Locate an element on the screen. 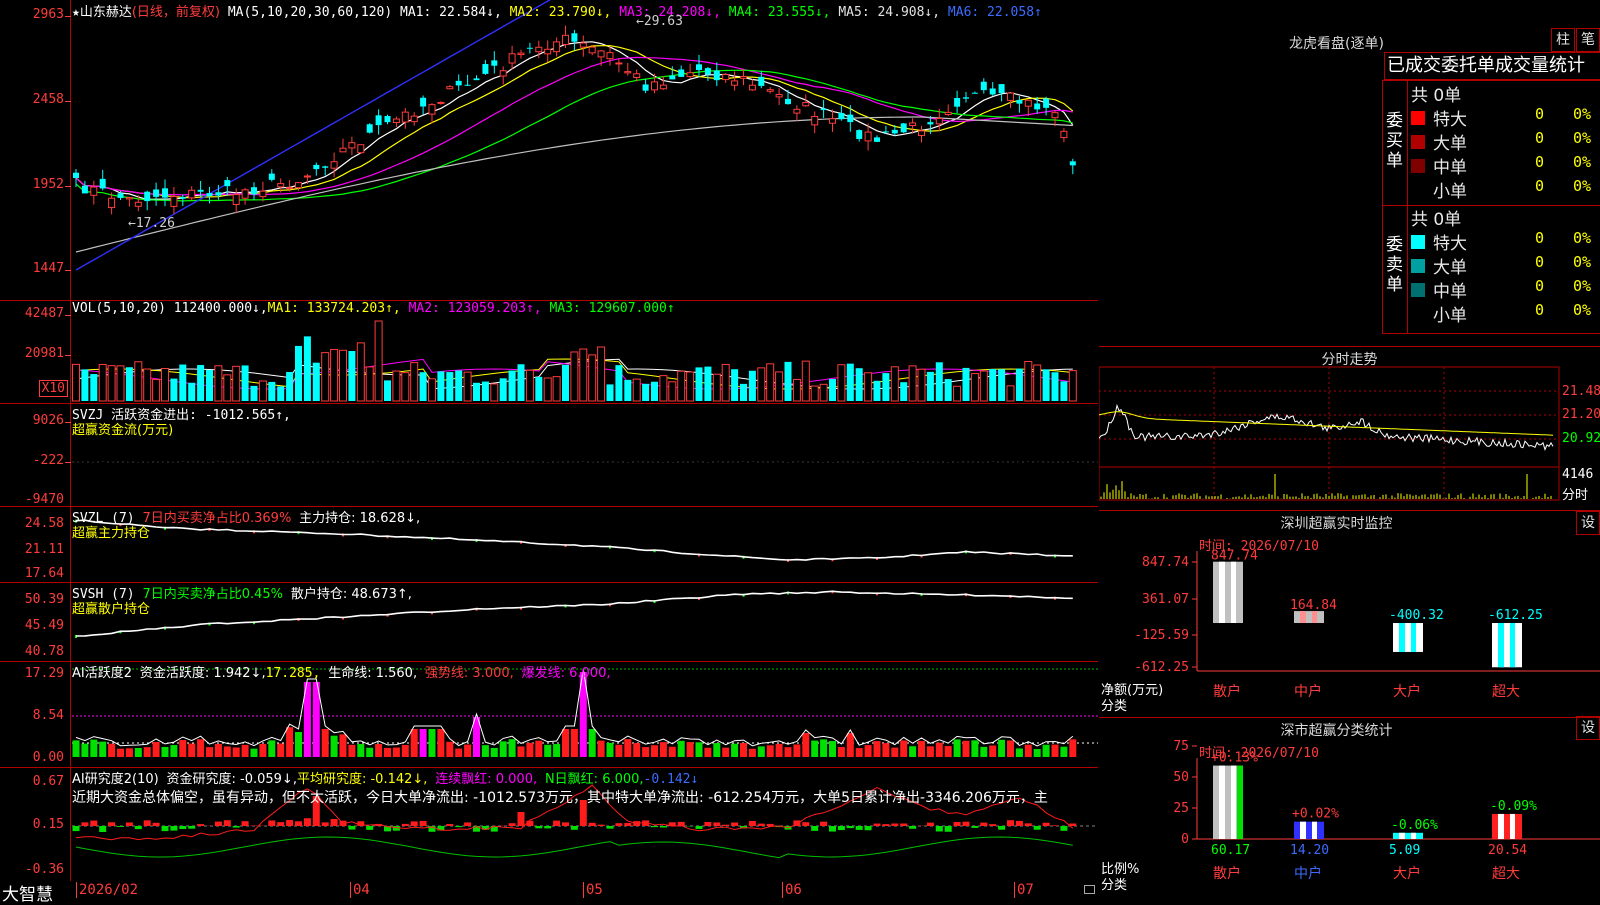 The height and width of the screenshot is (905, 1600). star-icon: ★ is located at coordinates (76, 12).